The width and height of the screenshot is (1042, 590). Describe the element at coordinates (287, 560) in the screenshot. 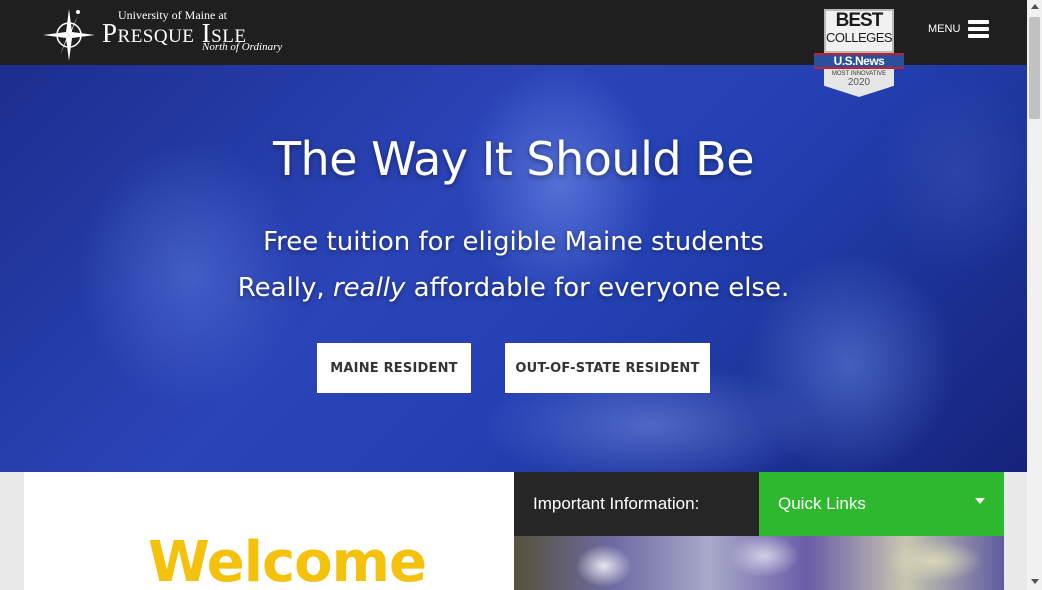

I see `welcome-heading: Welcome` at that location.